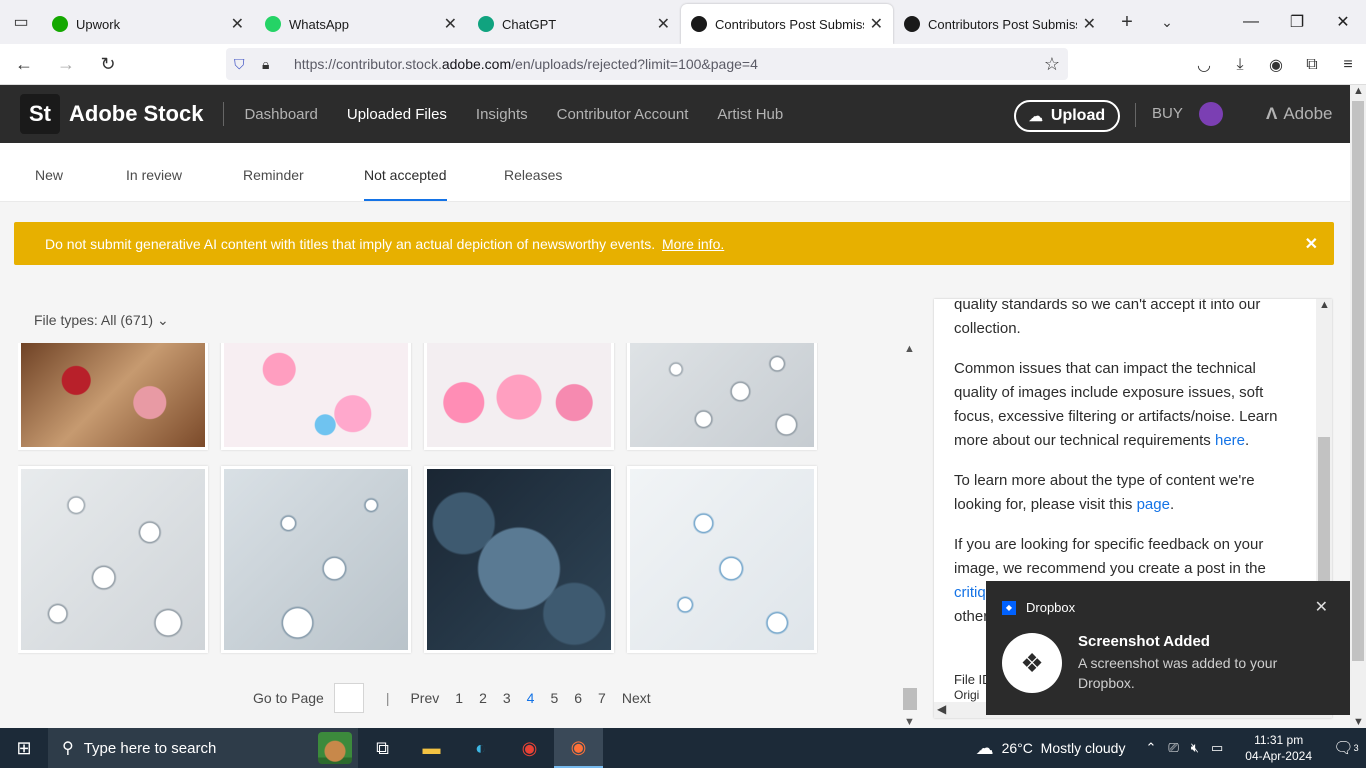  I want to click on header-nav-insights: Insights, so click(502, 114).